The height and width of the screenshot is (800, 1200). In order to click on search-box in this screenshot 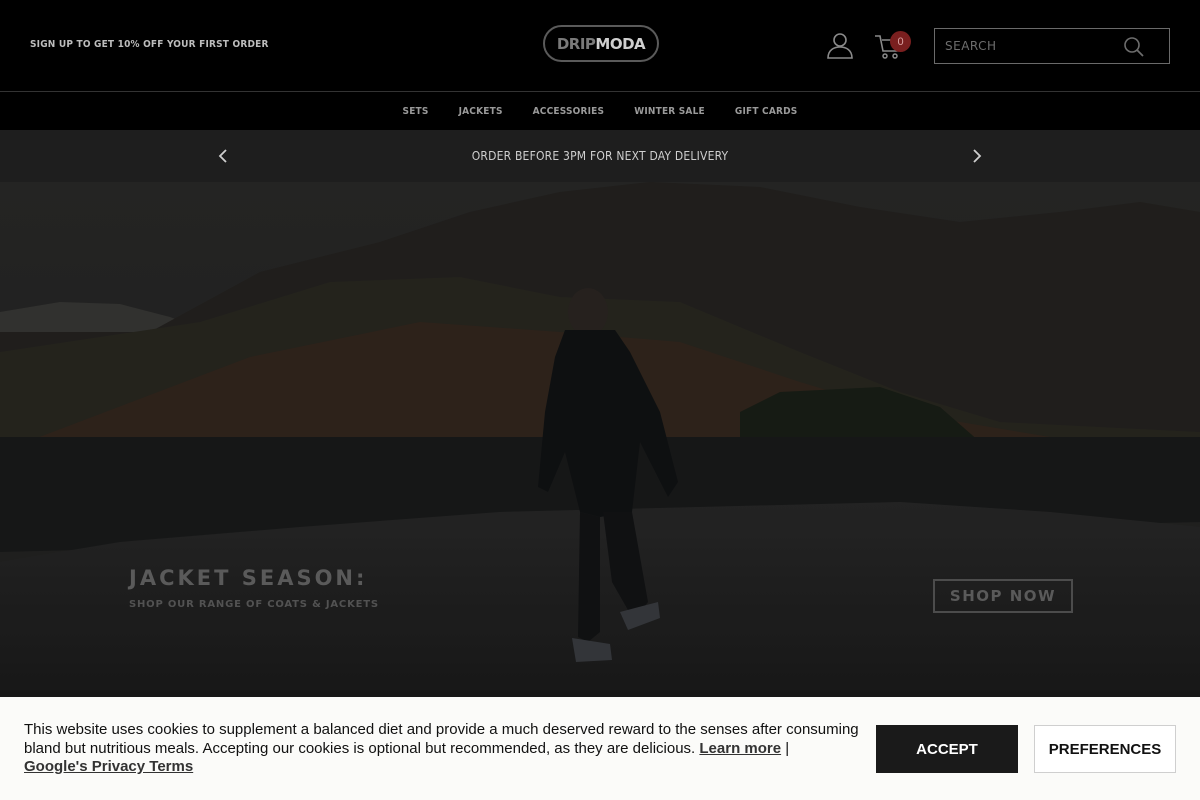, I will do `click(1052, 46)`.